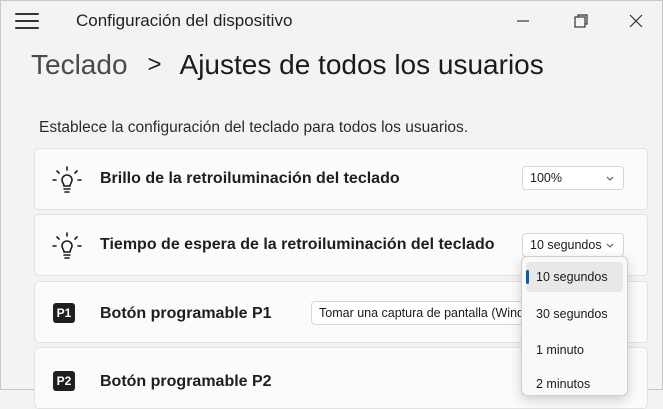 Image resolution: width=663 pixels, height=409 pixels. Describe the element at coordinates (574, 314) in the screenshot. I see `dropdown-option-30s: 30 segundos` at that location.